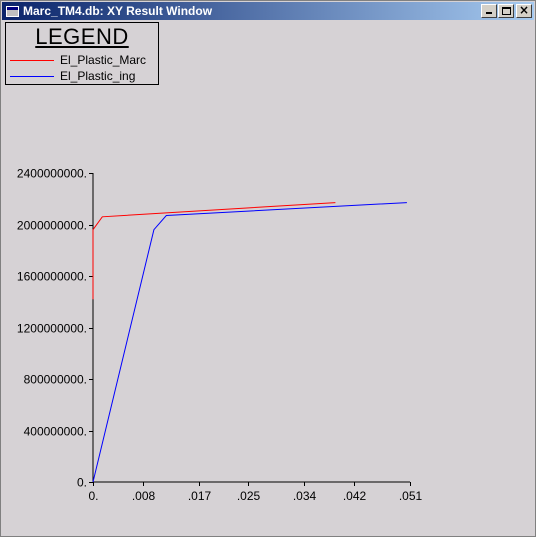 This screenshot has width=536, height=537. What do you see at coordinates (144, 496) in the screenshot?
I see `x-tick-label: .008` at bounding box center [144, 496].